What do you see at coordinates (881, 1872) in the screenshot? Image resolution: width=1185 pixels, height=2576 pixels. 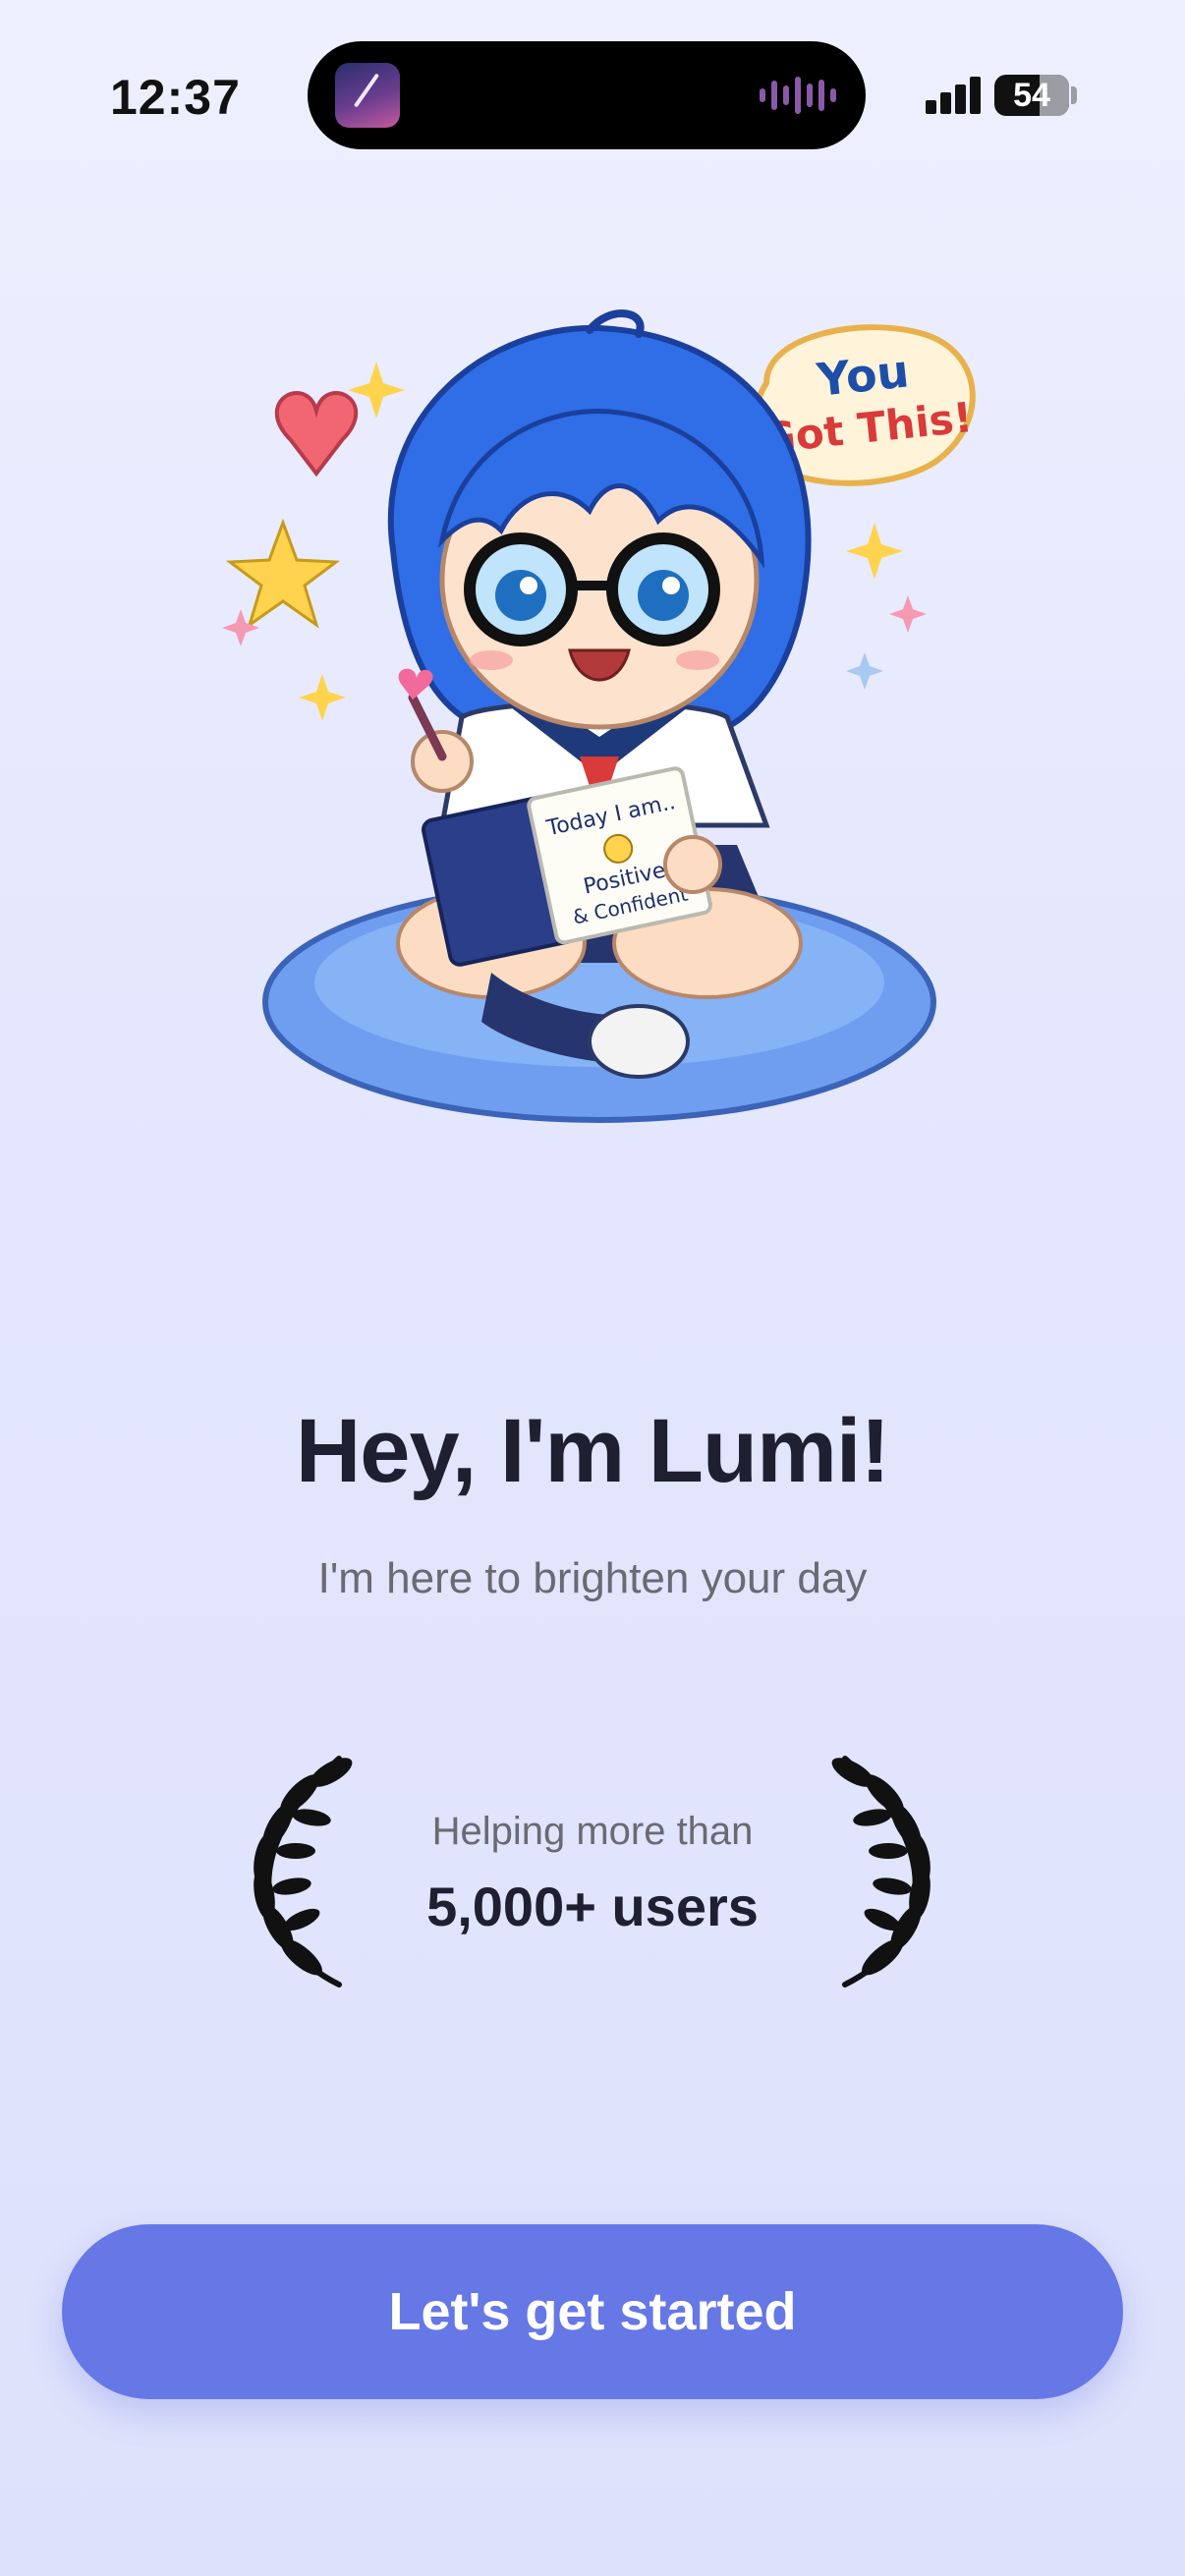 I see `laurel-right-icon` at bounding box center [881, 1872].